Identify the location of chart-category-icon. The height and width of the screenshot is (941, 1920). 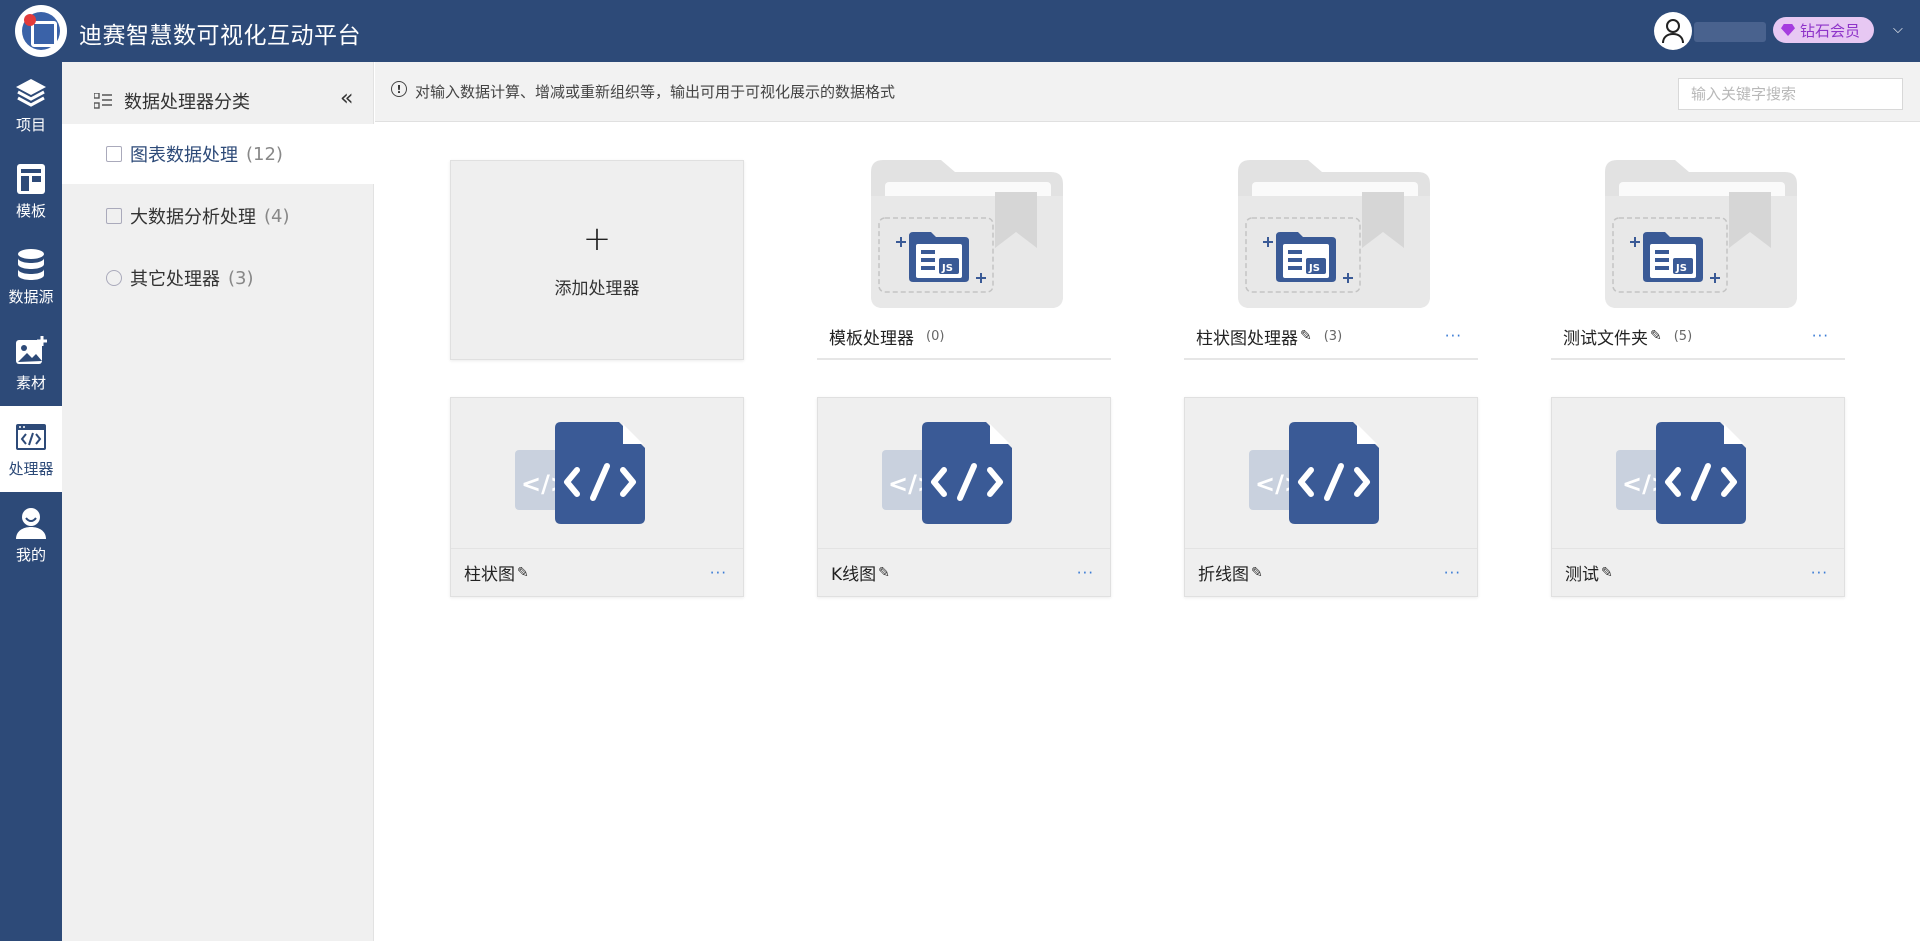
(114, 154).